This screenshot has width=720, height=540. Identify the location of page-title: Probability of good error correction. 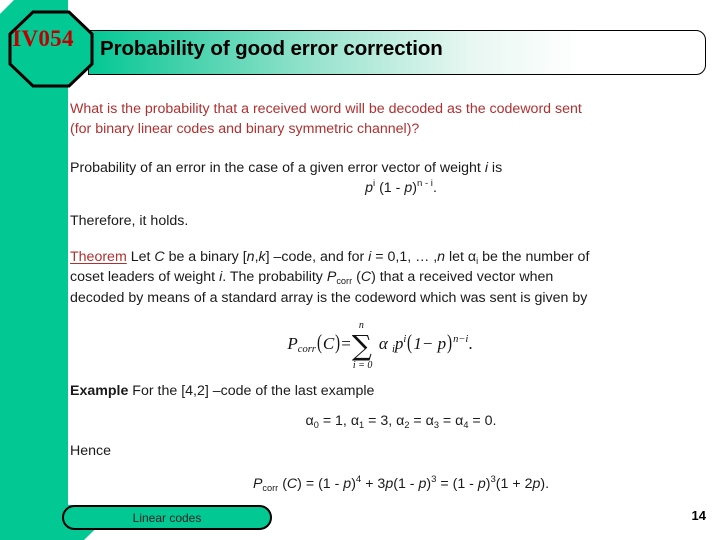
(271, 48).